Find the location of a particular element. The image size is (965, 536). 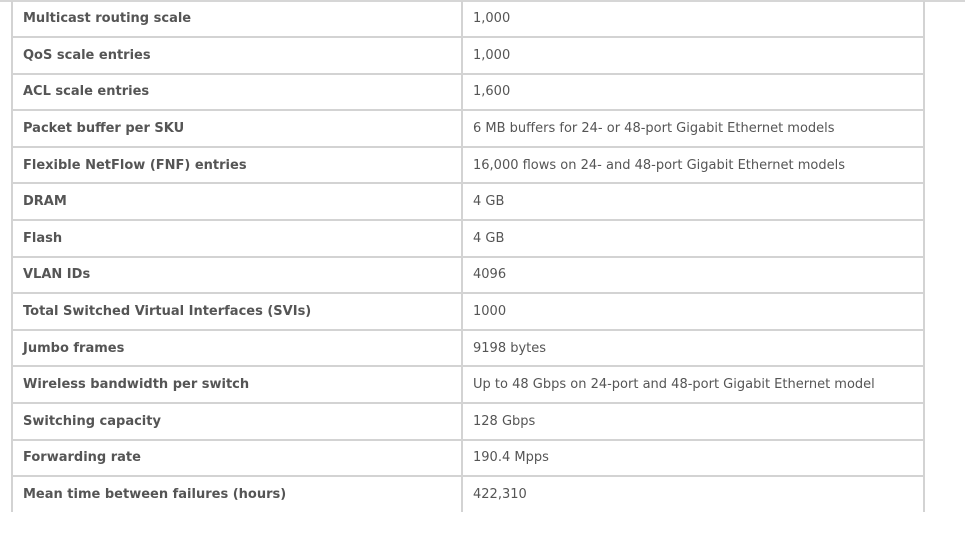

spec-label: Packet buffer per SKU is located at coordinates (237, 128).